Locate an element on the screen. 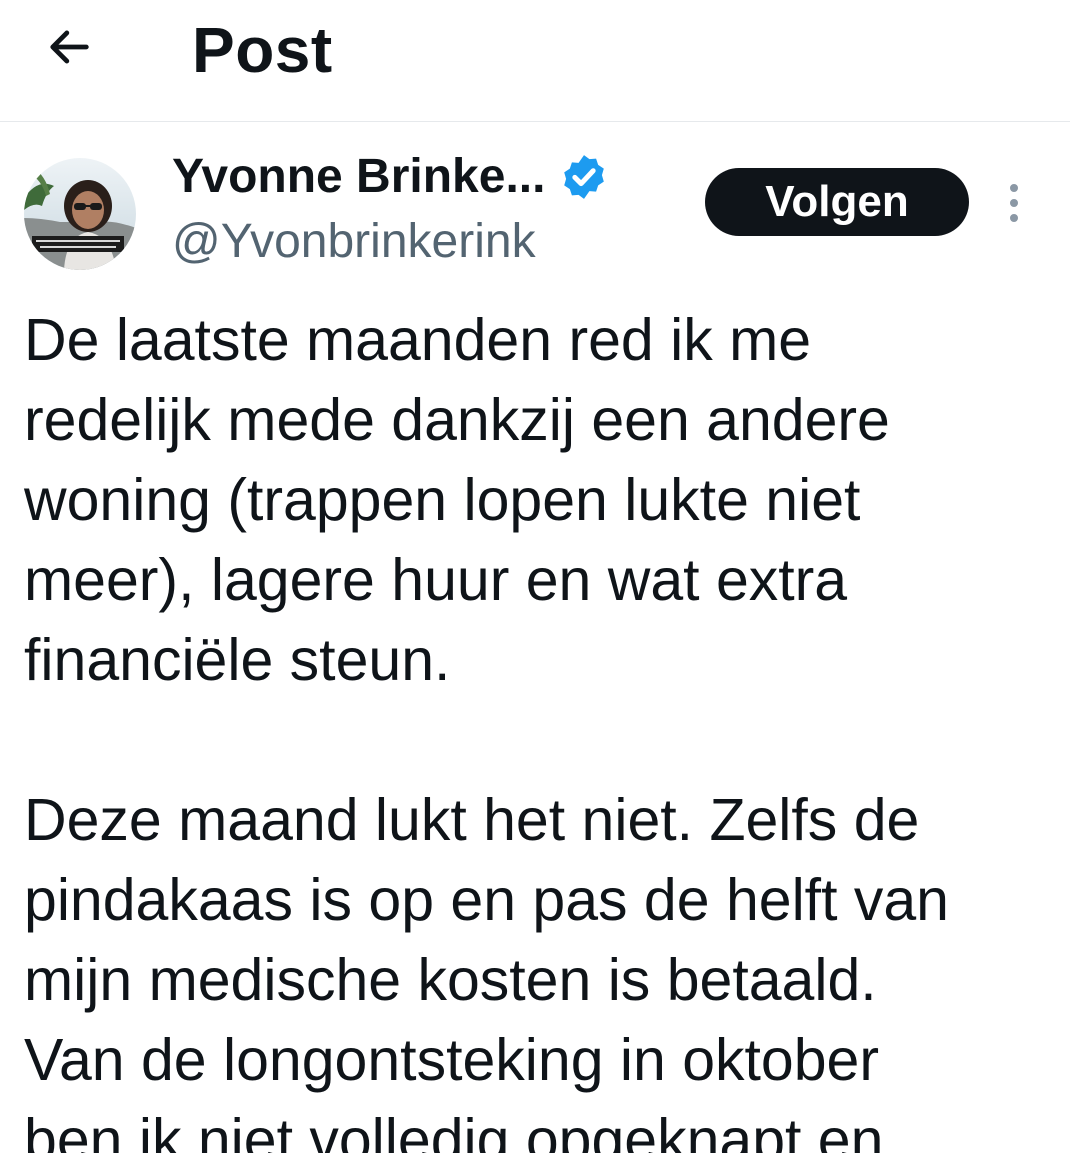 Image resolution: width=1070 pixels, height=1153 pixels. back-button is located at coordinates (69, 47).